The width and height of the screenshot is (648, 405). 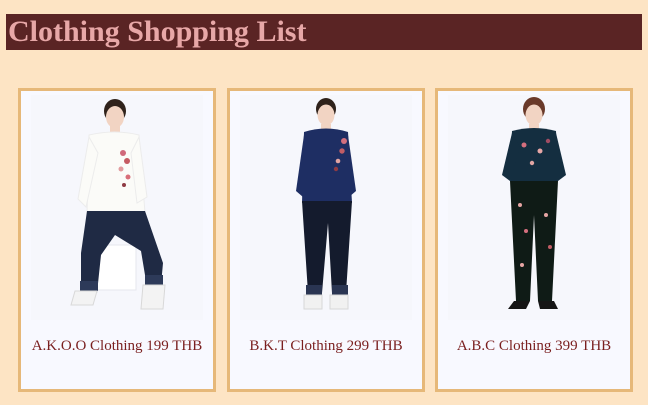 I want to click on product-caption-2: B.K.T Clothing 299 THB, so click(x=326, y=346).